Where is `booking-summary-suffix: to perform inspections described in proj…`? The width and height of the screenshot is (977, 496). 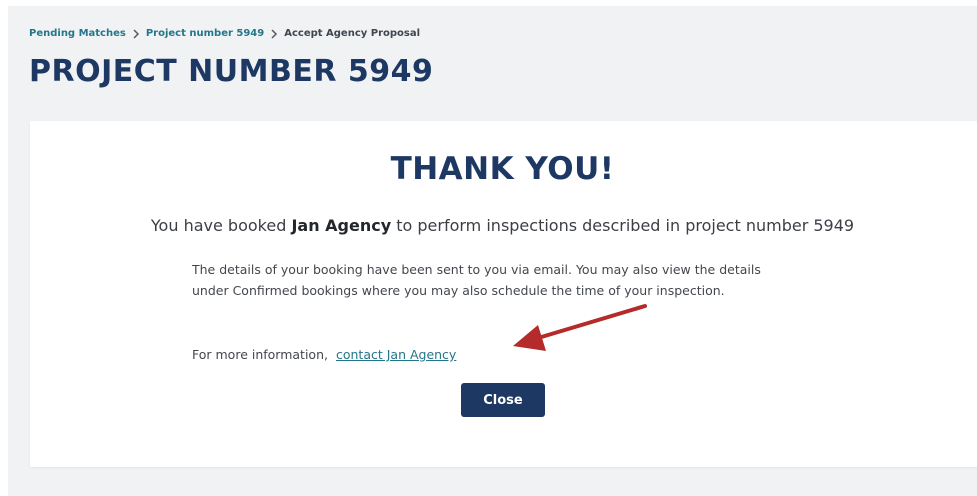 booking-summary-suffix: to perform inspections described in proj… is located at coordinates (625, 225).